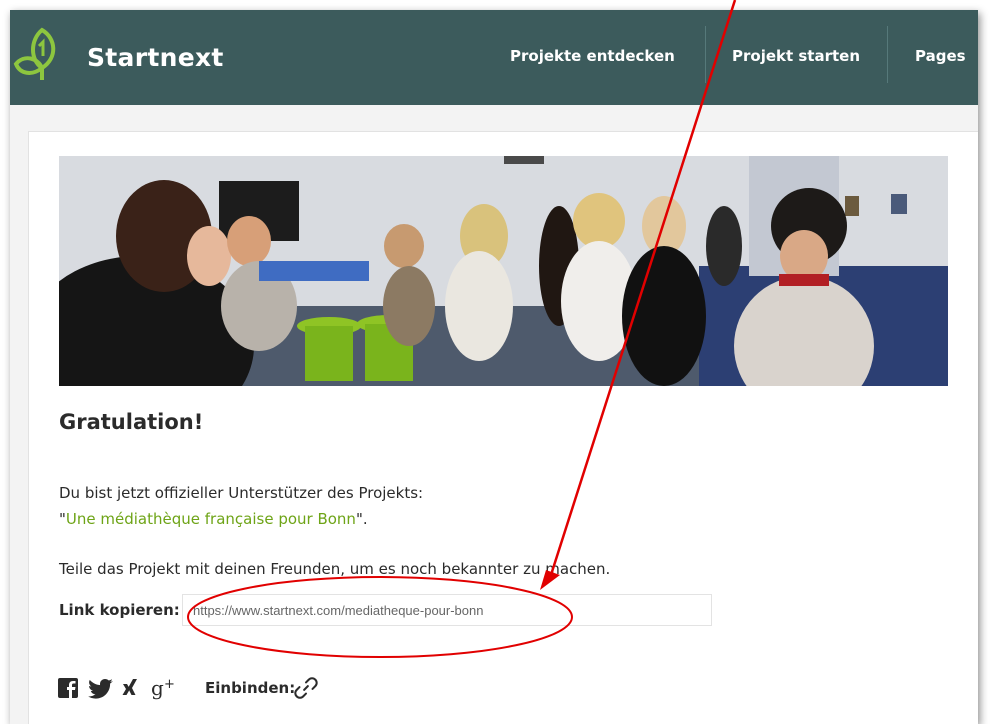  Describe the element at coordinates (68, 688) in the screenshot. I see `facebook-icon` at that location.